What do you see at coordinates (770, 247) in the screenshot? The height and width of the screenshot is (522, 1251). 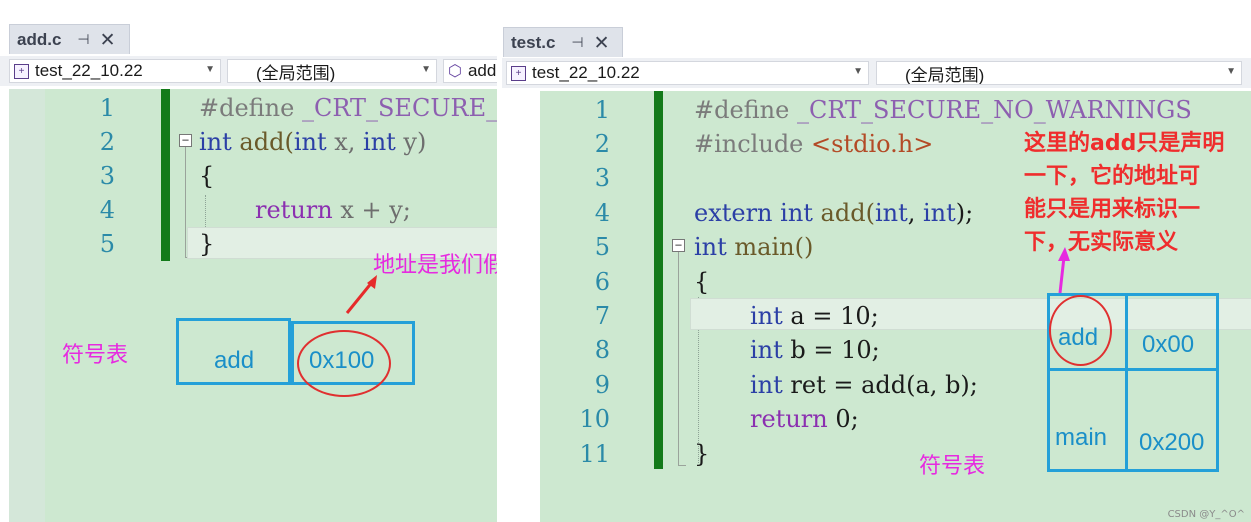 I see `function-name: main()` at bounding box center [770, 247].